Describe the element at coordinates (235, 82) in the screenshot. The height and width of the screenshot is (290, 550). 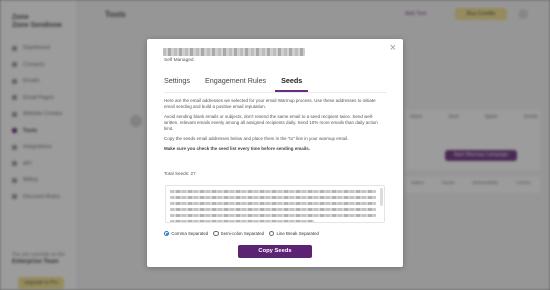
I see `tab-engagement-rules: Engagement Rules` at that location.